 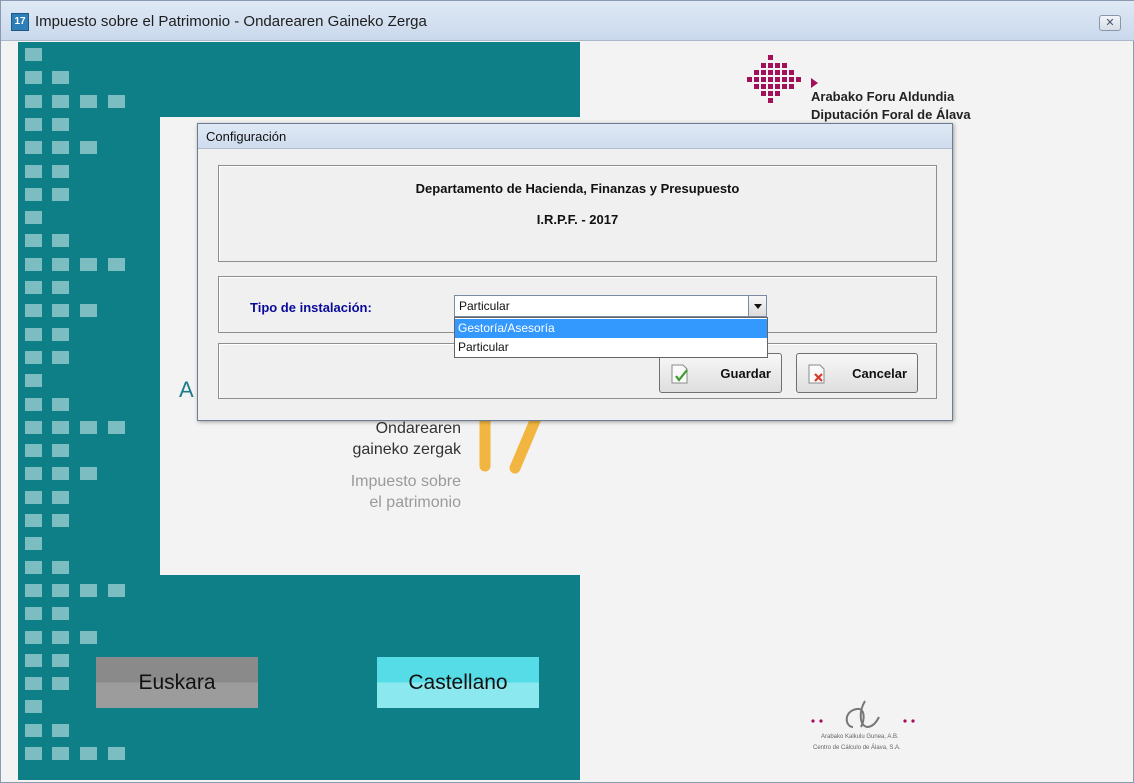 I want to click on splash-spanish-line1: Impuesto sobre, so click(x=405, y=481).